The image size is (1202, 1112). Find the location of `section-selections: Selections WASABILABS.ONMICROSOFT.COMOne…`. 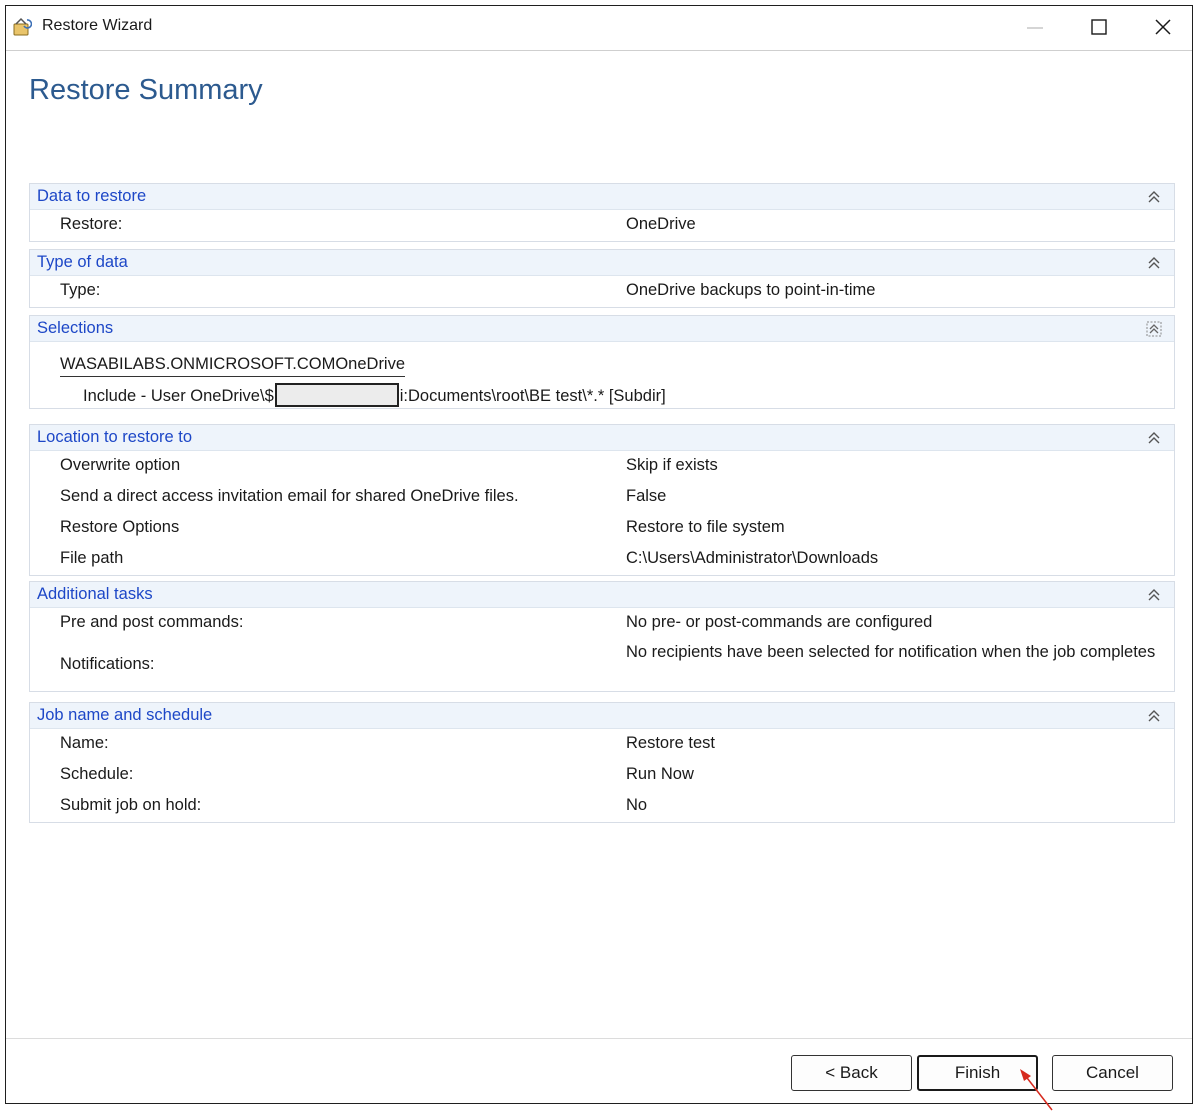

section-selections: Selections WASABILABS.ONMICROSOFT.COMOne… is located at coordinates (602, 362).